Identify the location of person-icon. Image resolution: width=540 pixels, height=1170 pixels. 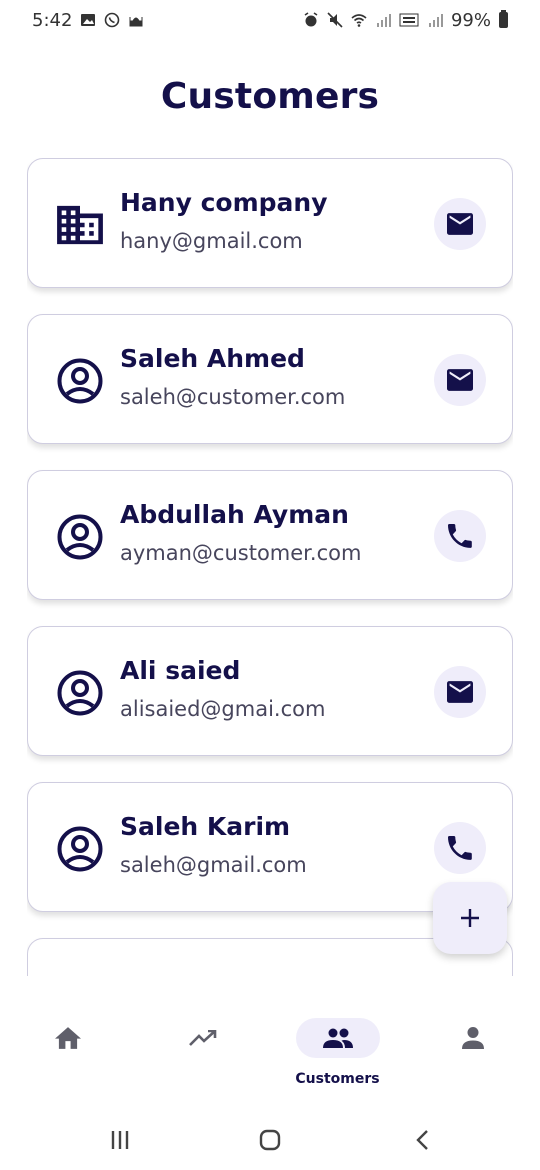
(472, 1038).